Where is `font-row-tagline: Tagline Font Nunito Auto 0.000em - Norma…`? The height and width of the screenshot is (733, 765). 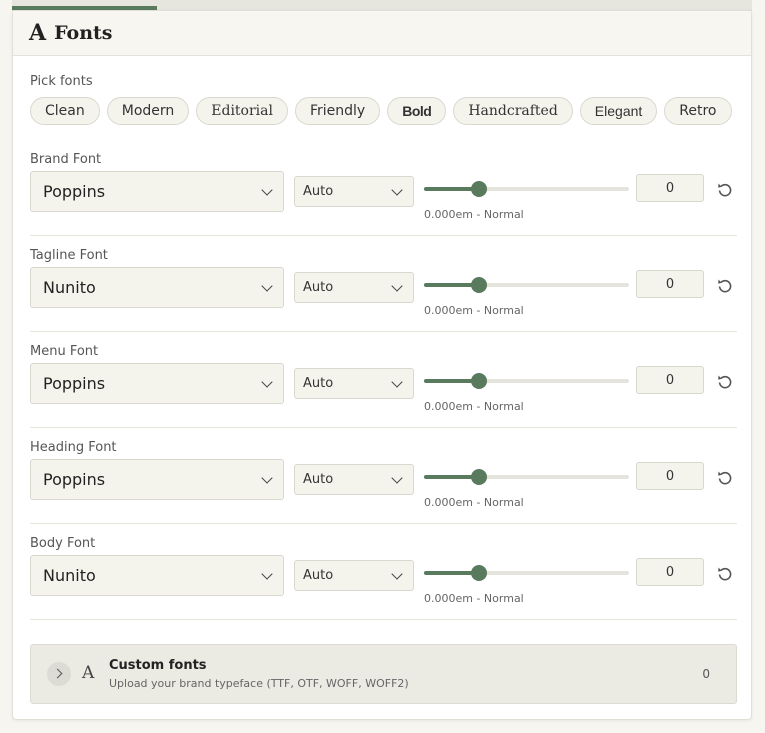 font-row-tagline: Tagline Font Nunito Auto 0.000em - Norma… is located at coordinates (383, 296).